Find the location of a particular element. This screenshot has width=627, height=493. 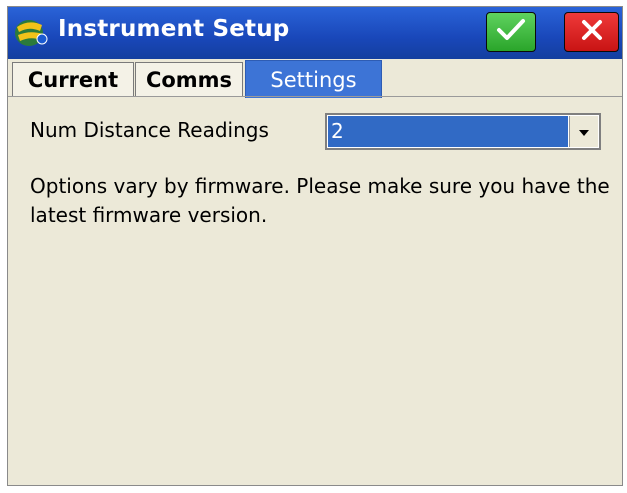

num-distance-readings-dropdown: 2 is located at coordinates (463, 131).